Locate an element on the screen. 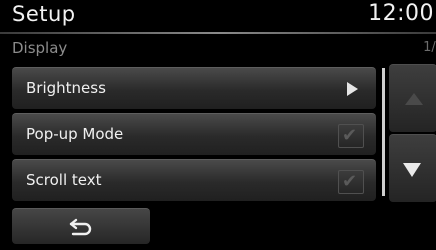 This screenshot has width=436, height=250. menu-item-popup-mode: Pop-up Mode ✔ is located at coordinates (194, 134).